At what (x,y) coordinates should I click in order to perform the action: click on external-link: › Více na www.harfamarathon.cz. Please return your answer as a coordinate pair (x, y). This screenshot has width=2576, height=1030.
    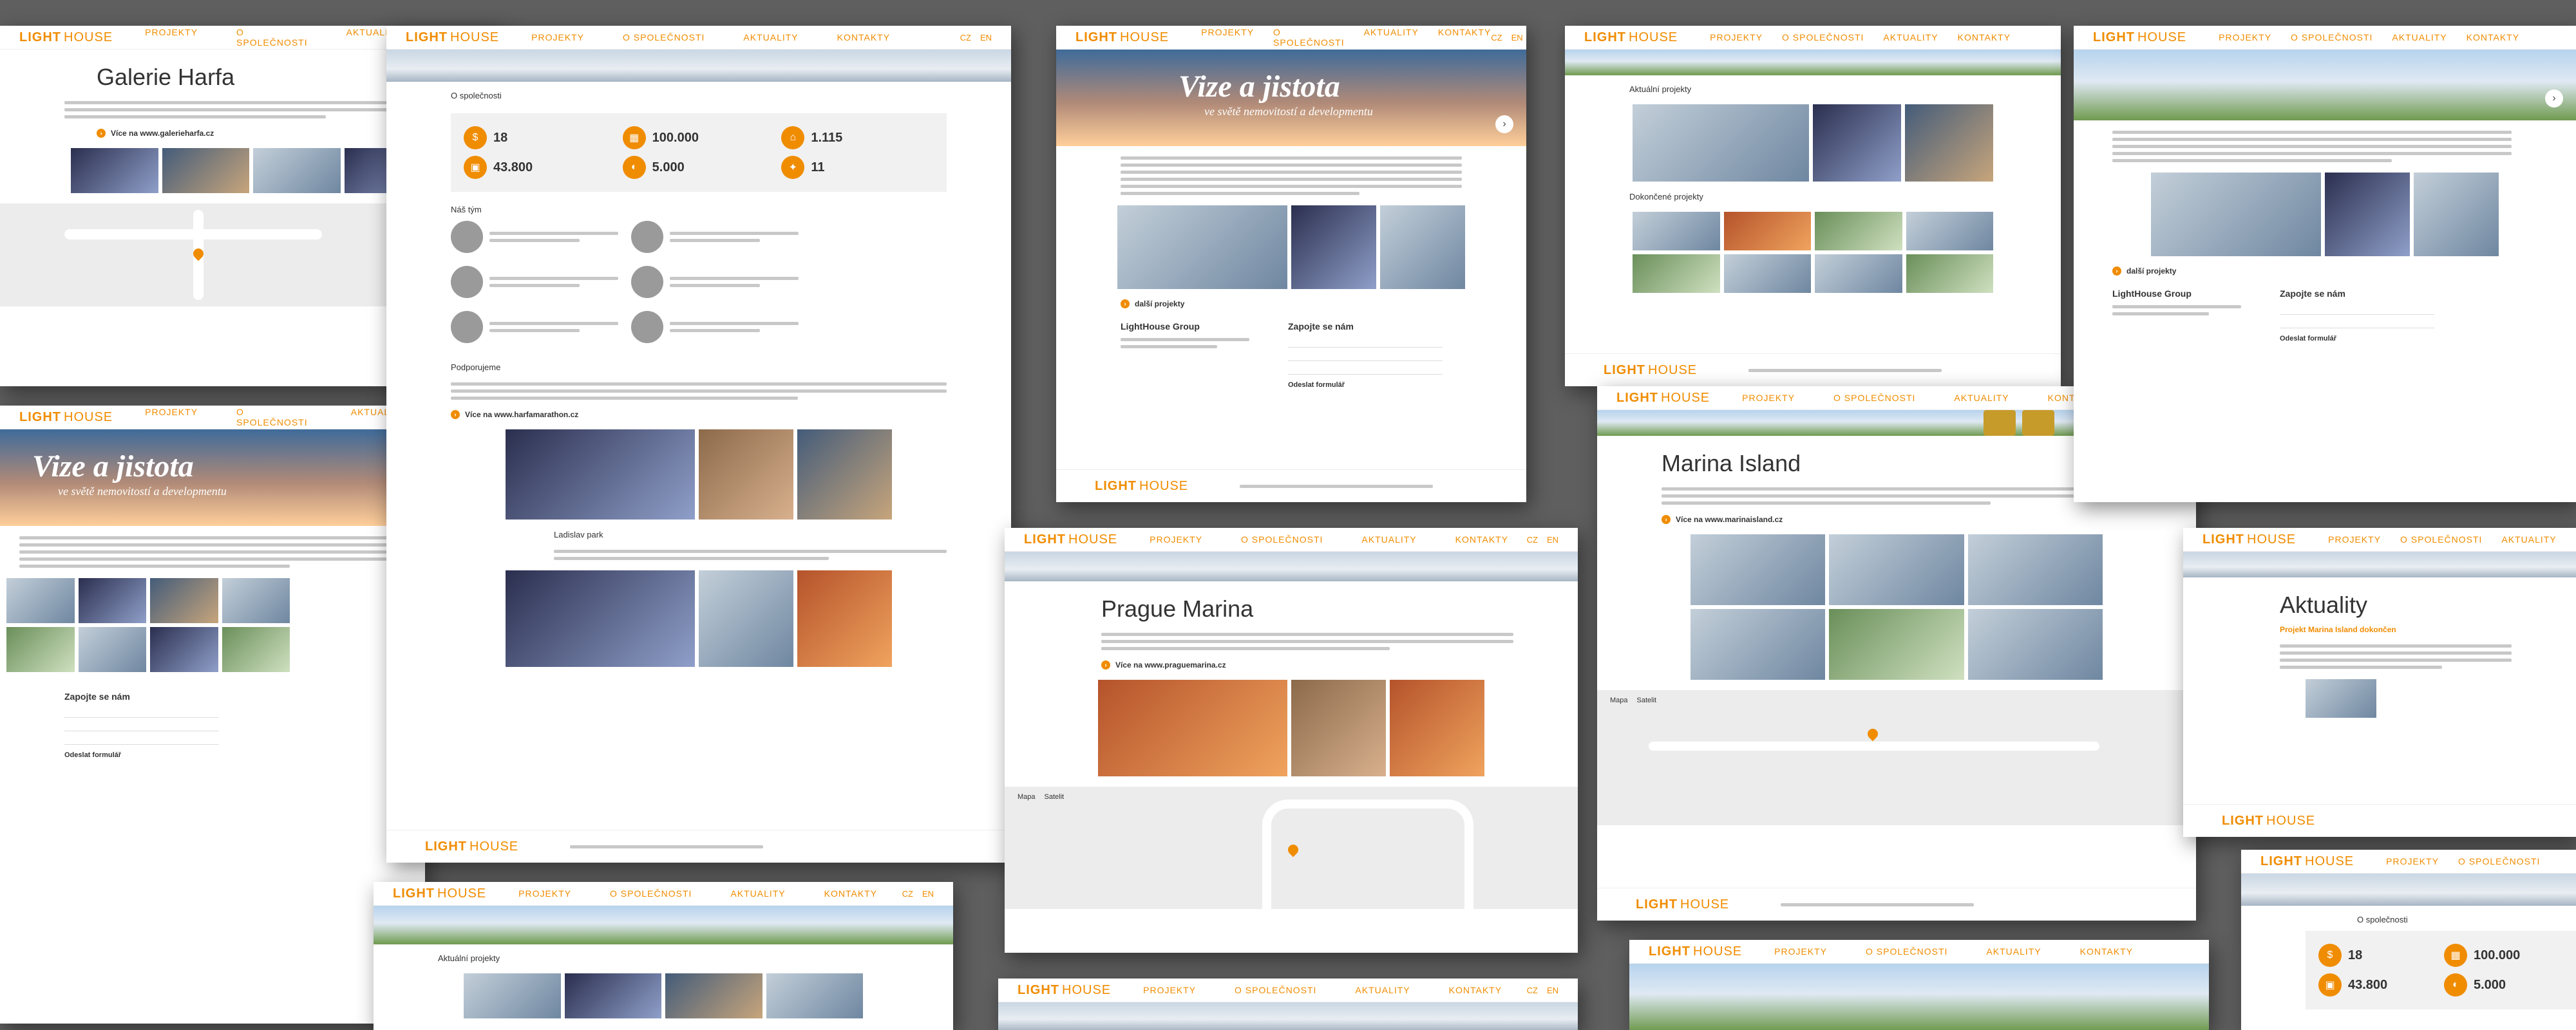
    Looking at the image, I should click on (683, 414).